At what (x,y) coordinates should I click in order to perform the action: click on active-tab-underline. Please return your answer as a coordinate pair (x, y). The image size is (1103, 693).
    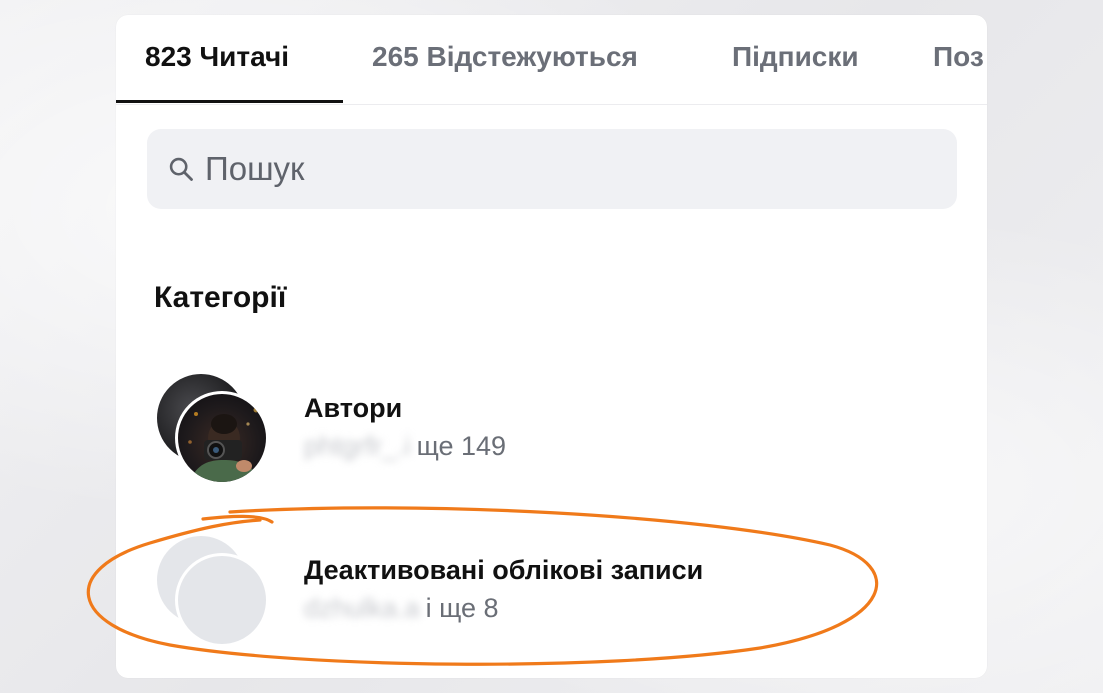
    Looking at the image, I should click on (229, 101).